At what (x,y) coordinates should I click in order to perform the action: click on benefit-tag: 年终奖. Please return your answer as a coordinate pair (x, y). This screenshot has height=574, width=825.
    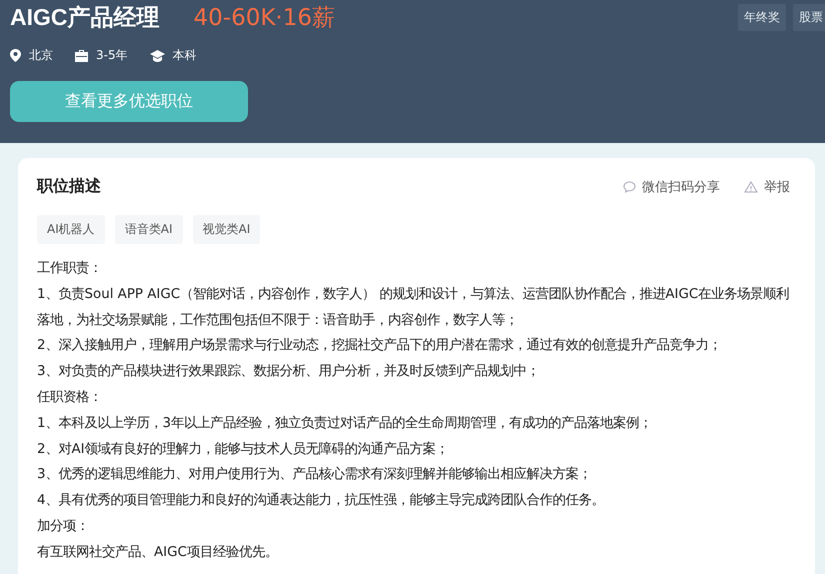
    Looking at the image, I should click on (762, 17).